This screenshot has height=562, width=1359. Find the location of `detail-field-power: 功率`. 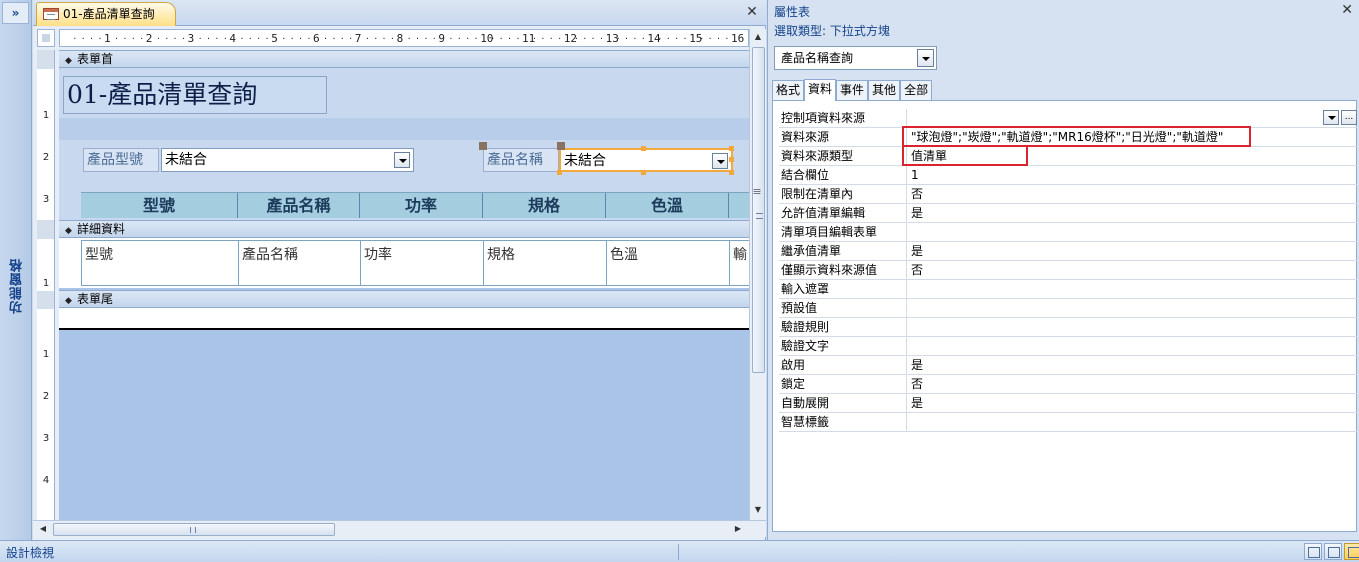

detail-field-power: 功率 is located at coordinates (421, 263).